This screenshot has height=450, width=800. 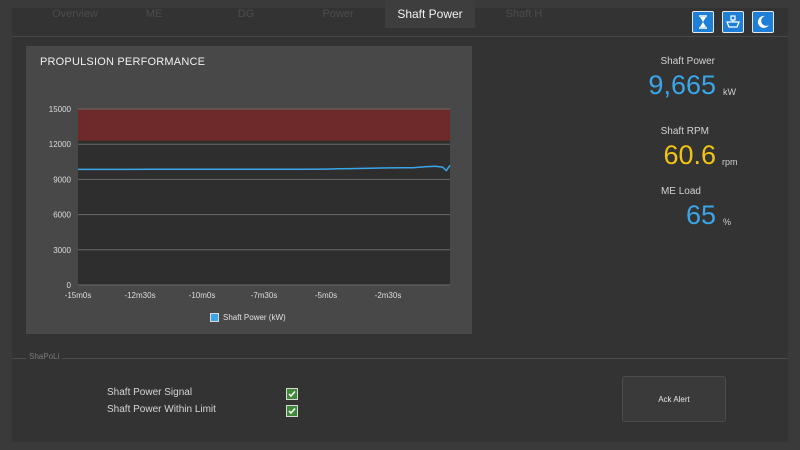 I want to click on moon-icon, so click(x=763, y=21).